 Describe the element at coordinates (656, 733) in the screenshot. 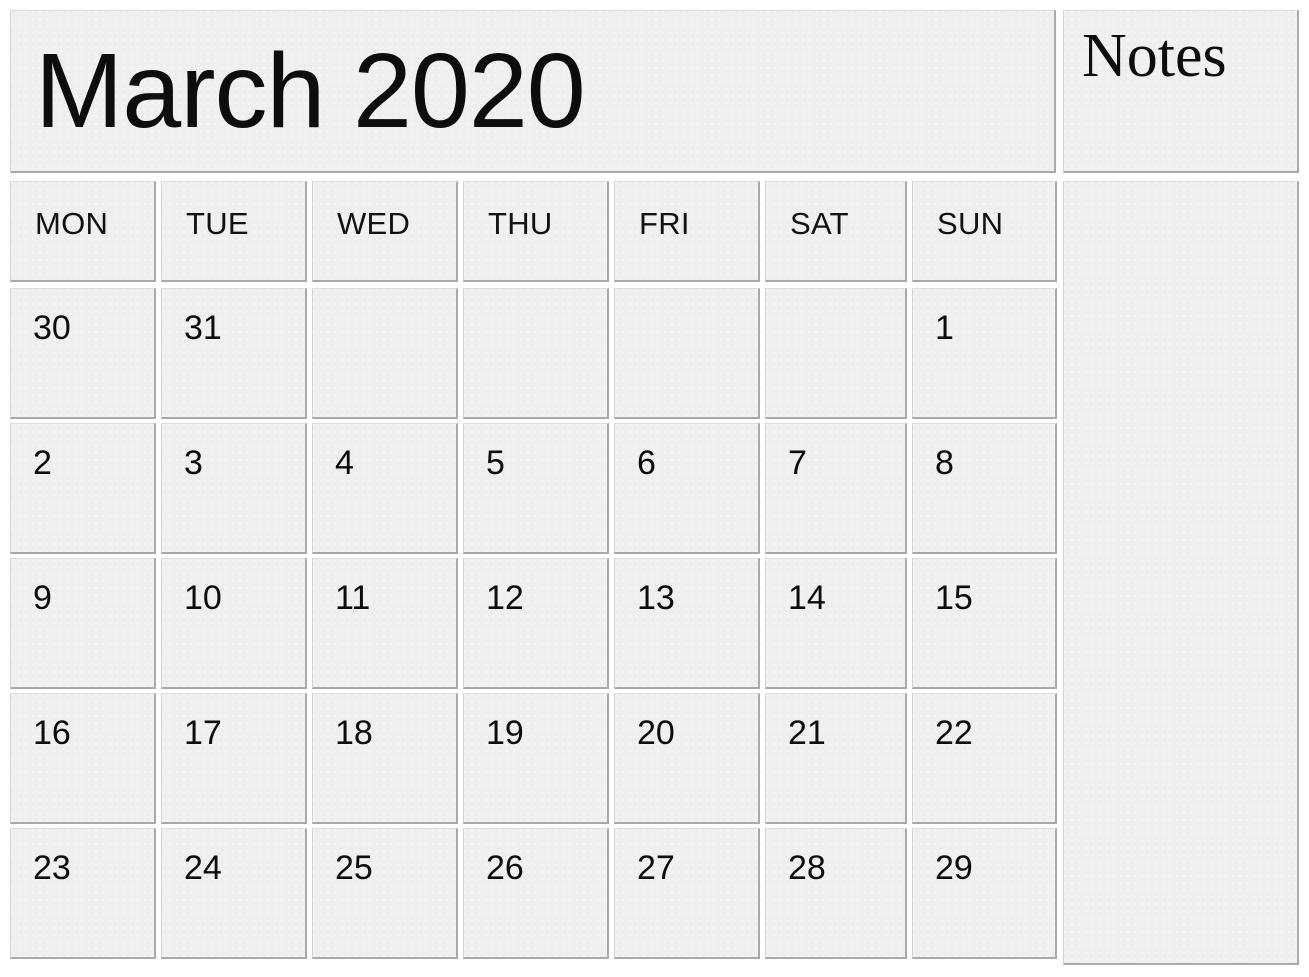

I see `day-number: 20` at that location.